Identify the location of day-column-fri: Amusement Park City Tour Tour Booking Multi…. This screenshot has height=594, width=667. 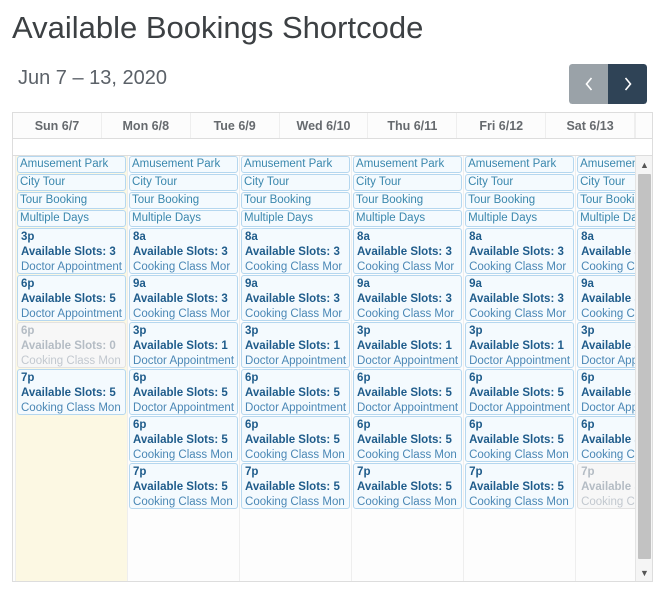
(520, 368).